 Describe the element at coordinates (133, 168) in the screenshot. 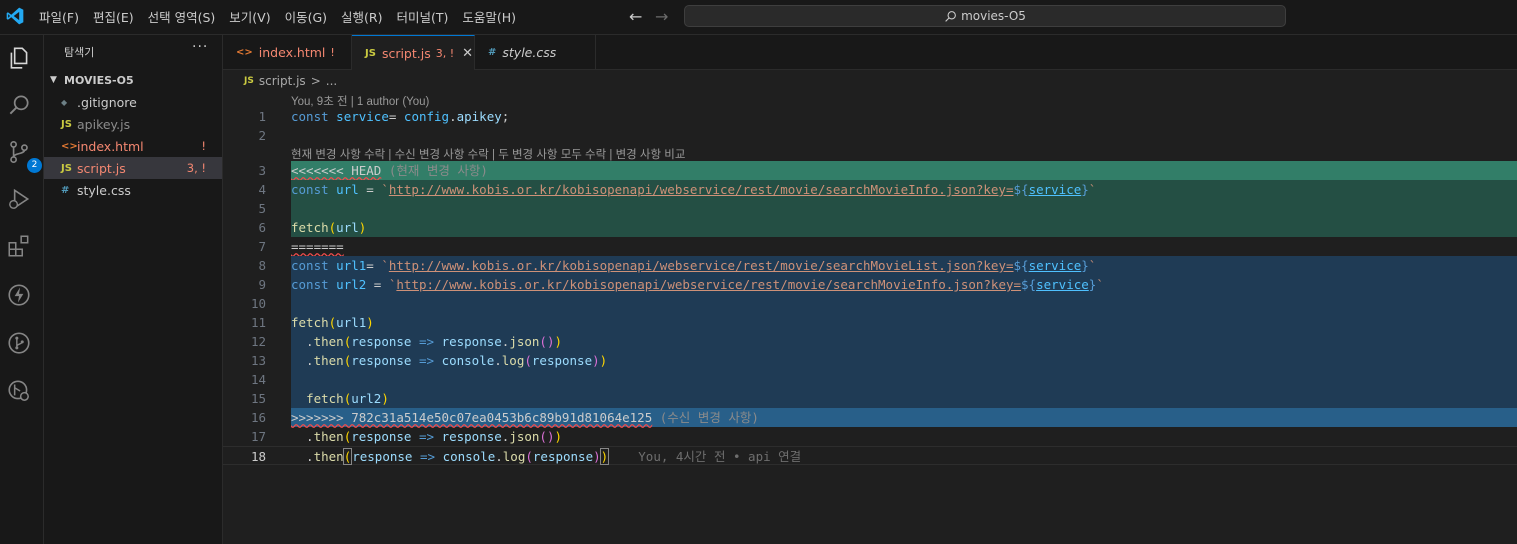

I see `file-item-script: JS script.js 3, !` at that location.